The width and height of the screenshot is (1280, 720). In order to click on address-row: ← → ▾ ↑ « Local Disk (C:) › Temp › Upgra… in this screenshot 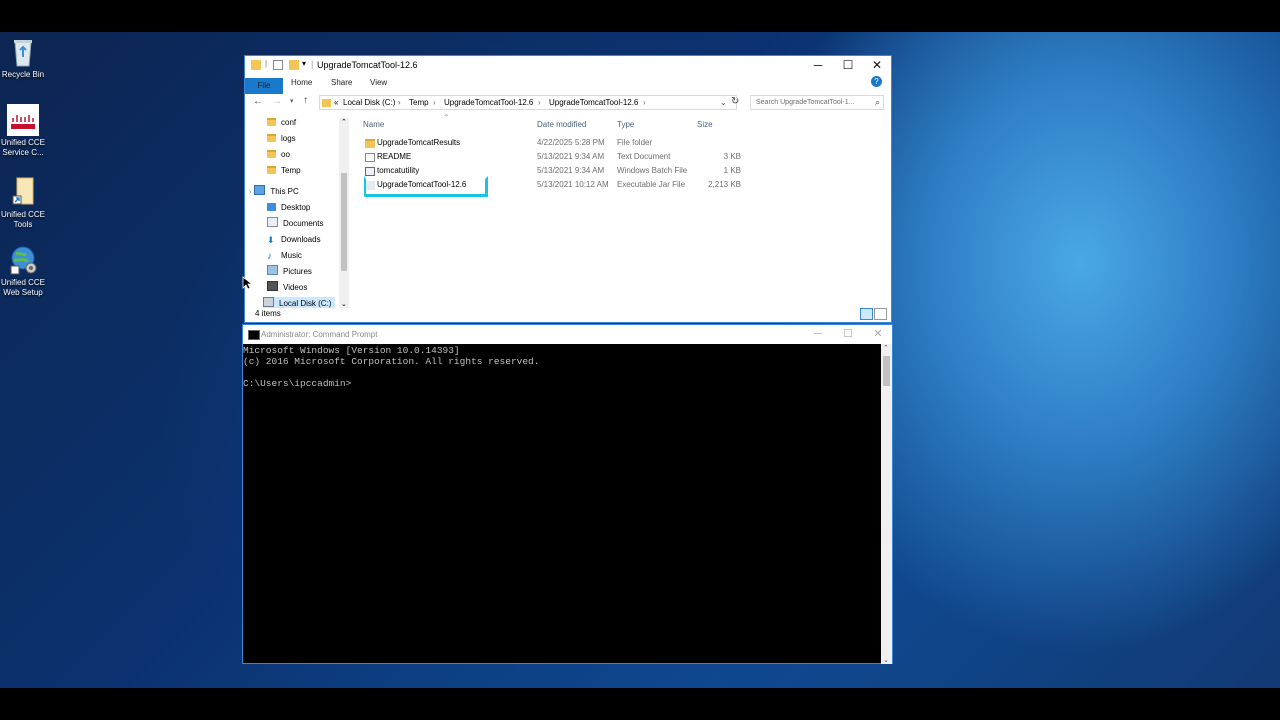, I will do `click(568, 103)`.